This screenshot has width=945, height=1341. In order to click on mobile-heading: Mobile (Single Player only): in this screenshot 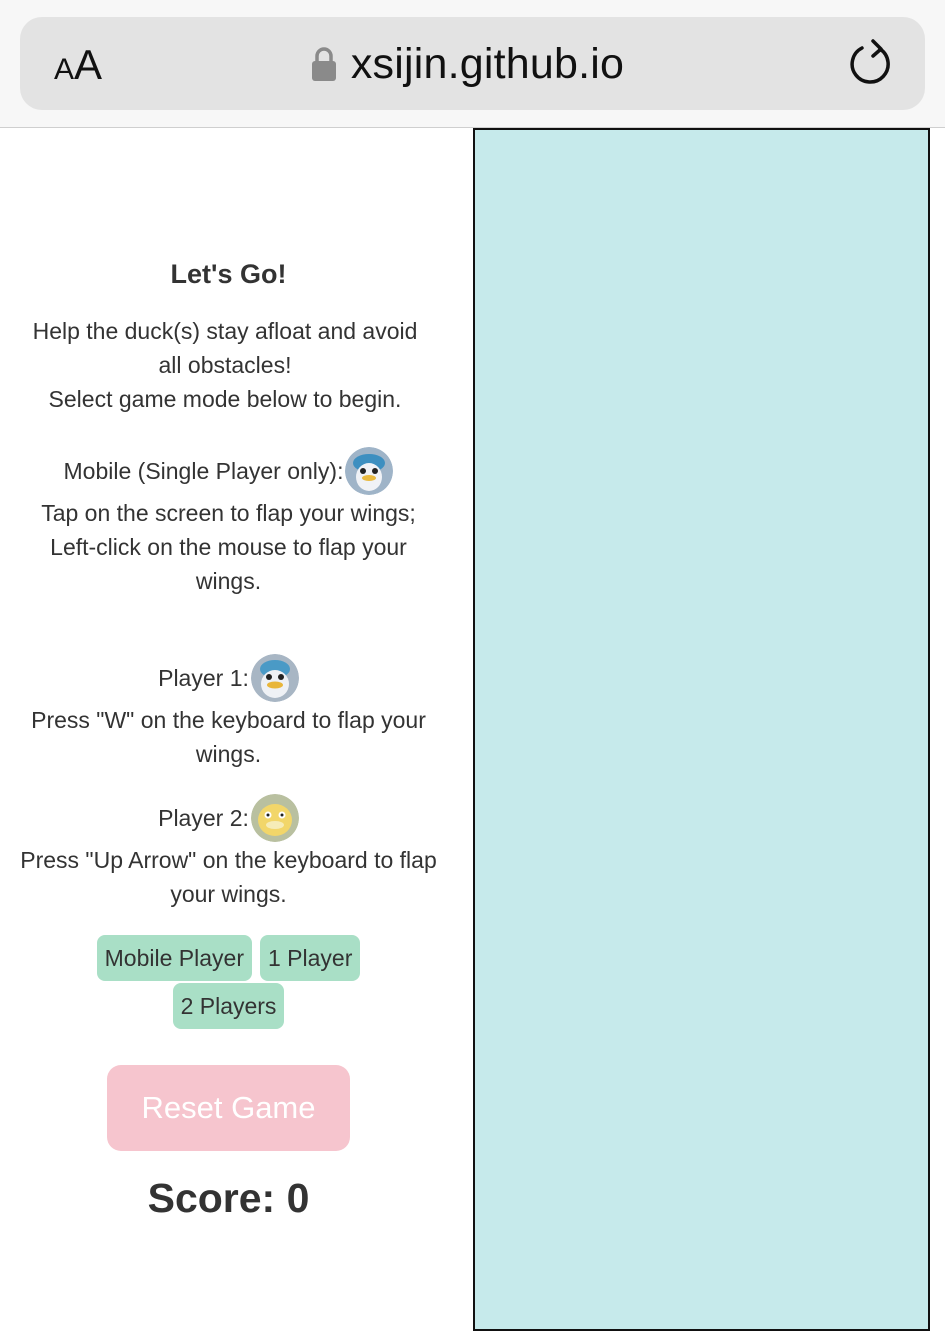, I will do `click(203, 471)`.